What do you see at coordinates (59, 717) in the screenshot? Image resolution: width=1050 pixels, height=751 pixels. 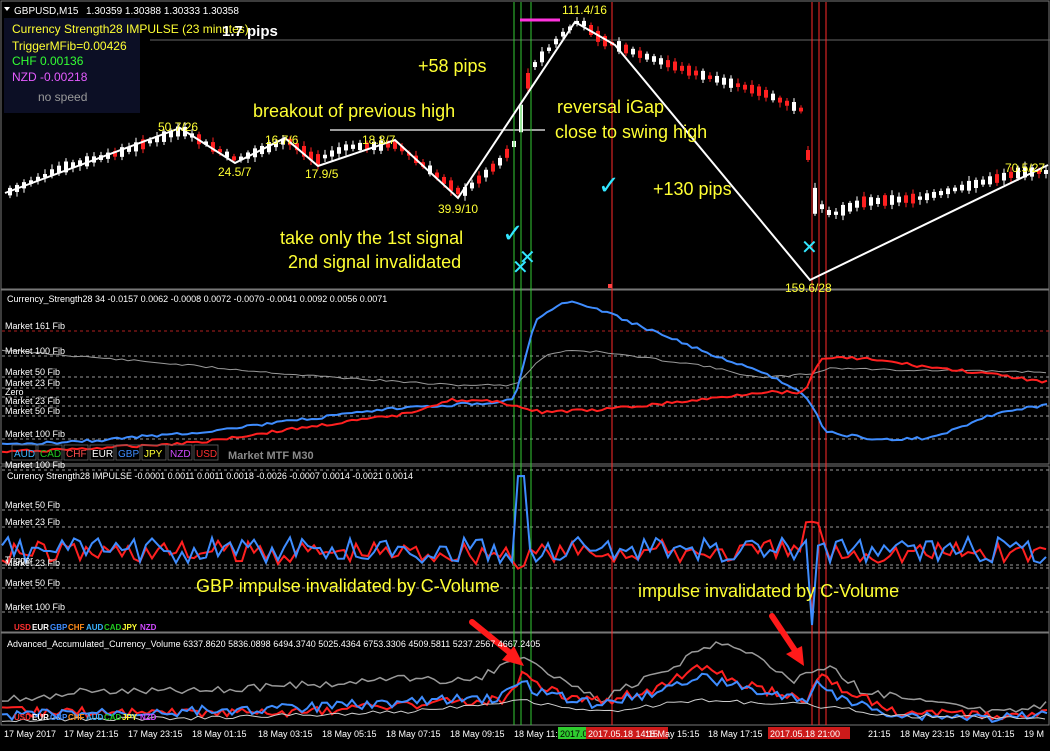 I see `volume-legend-gbp: GBP` at bounding box center [59, 717].